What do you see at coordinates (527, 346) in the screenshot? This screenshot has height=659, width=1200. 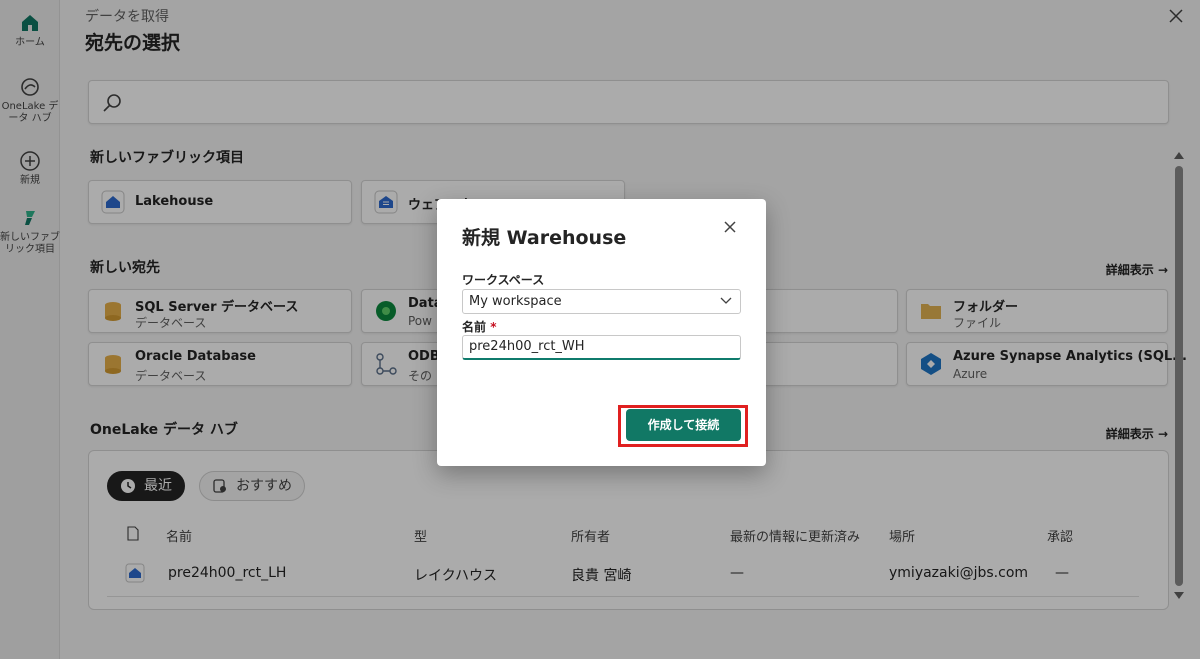 I see `name-value: pre24h00_rct_WH` at bounding box center [527, 346].